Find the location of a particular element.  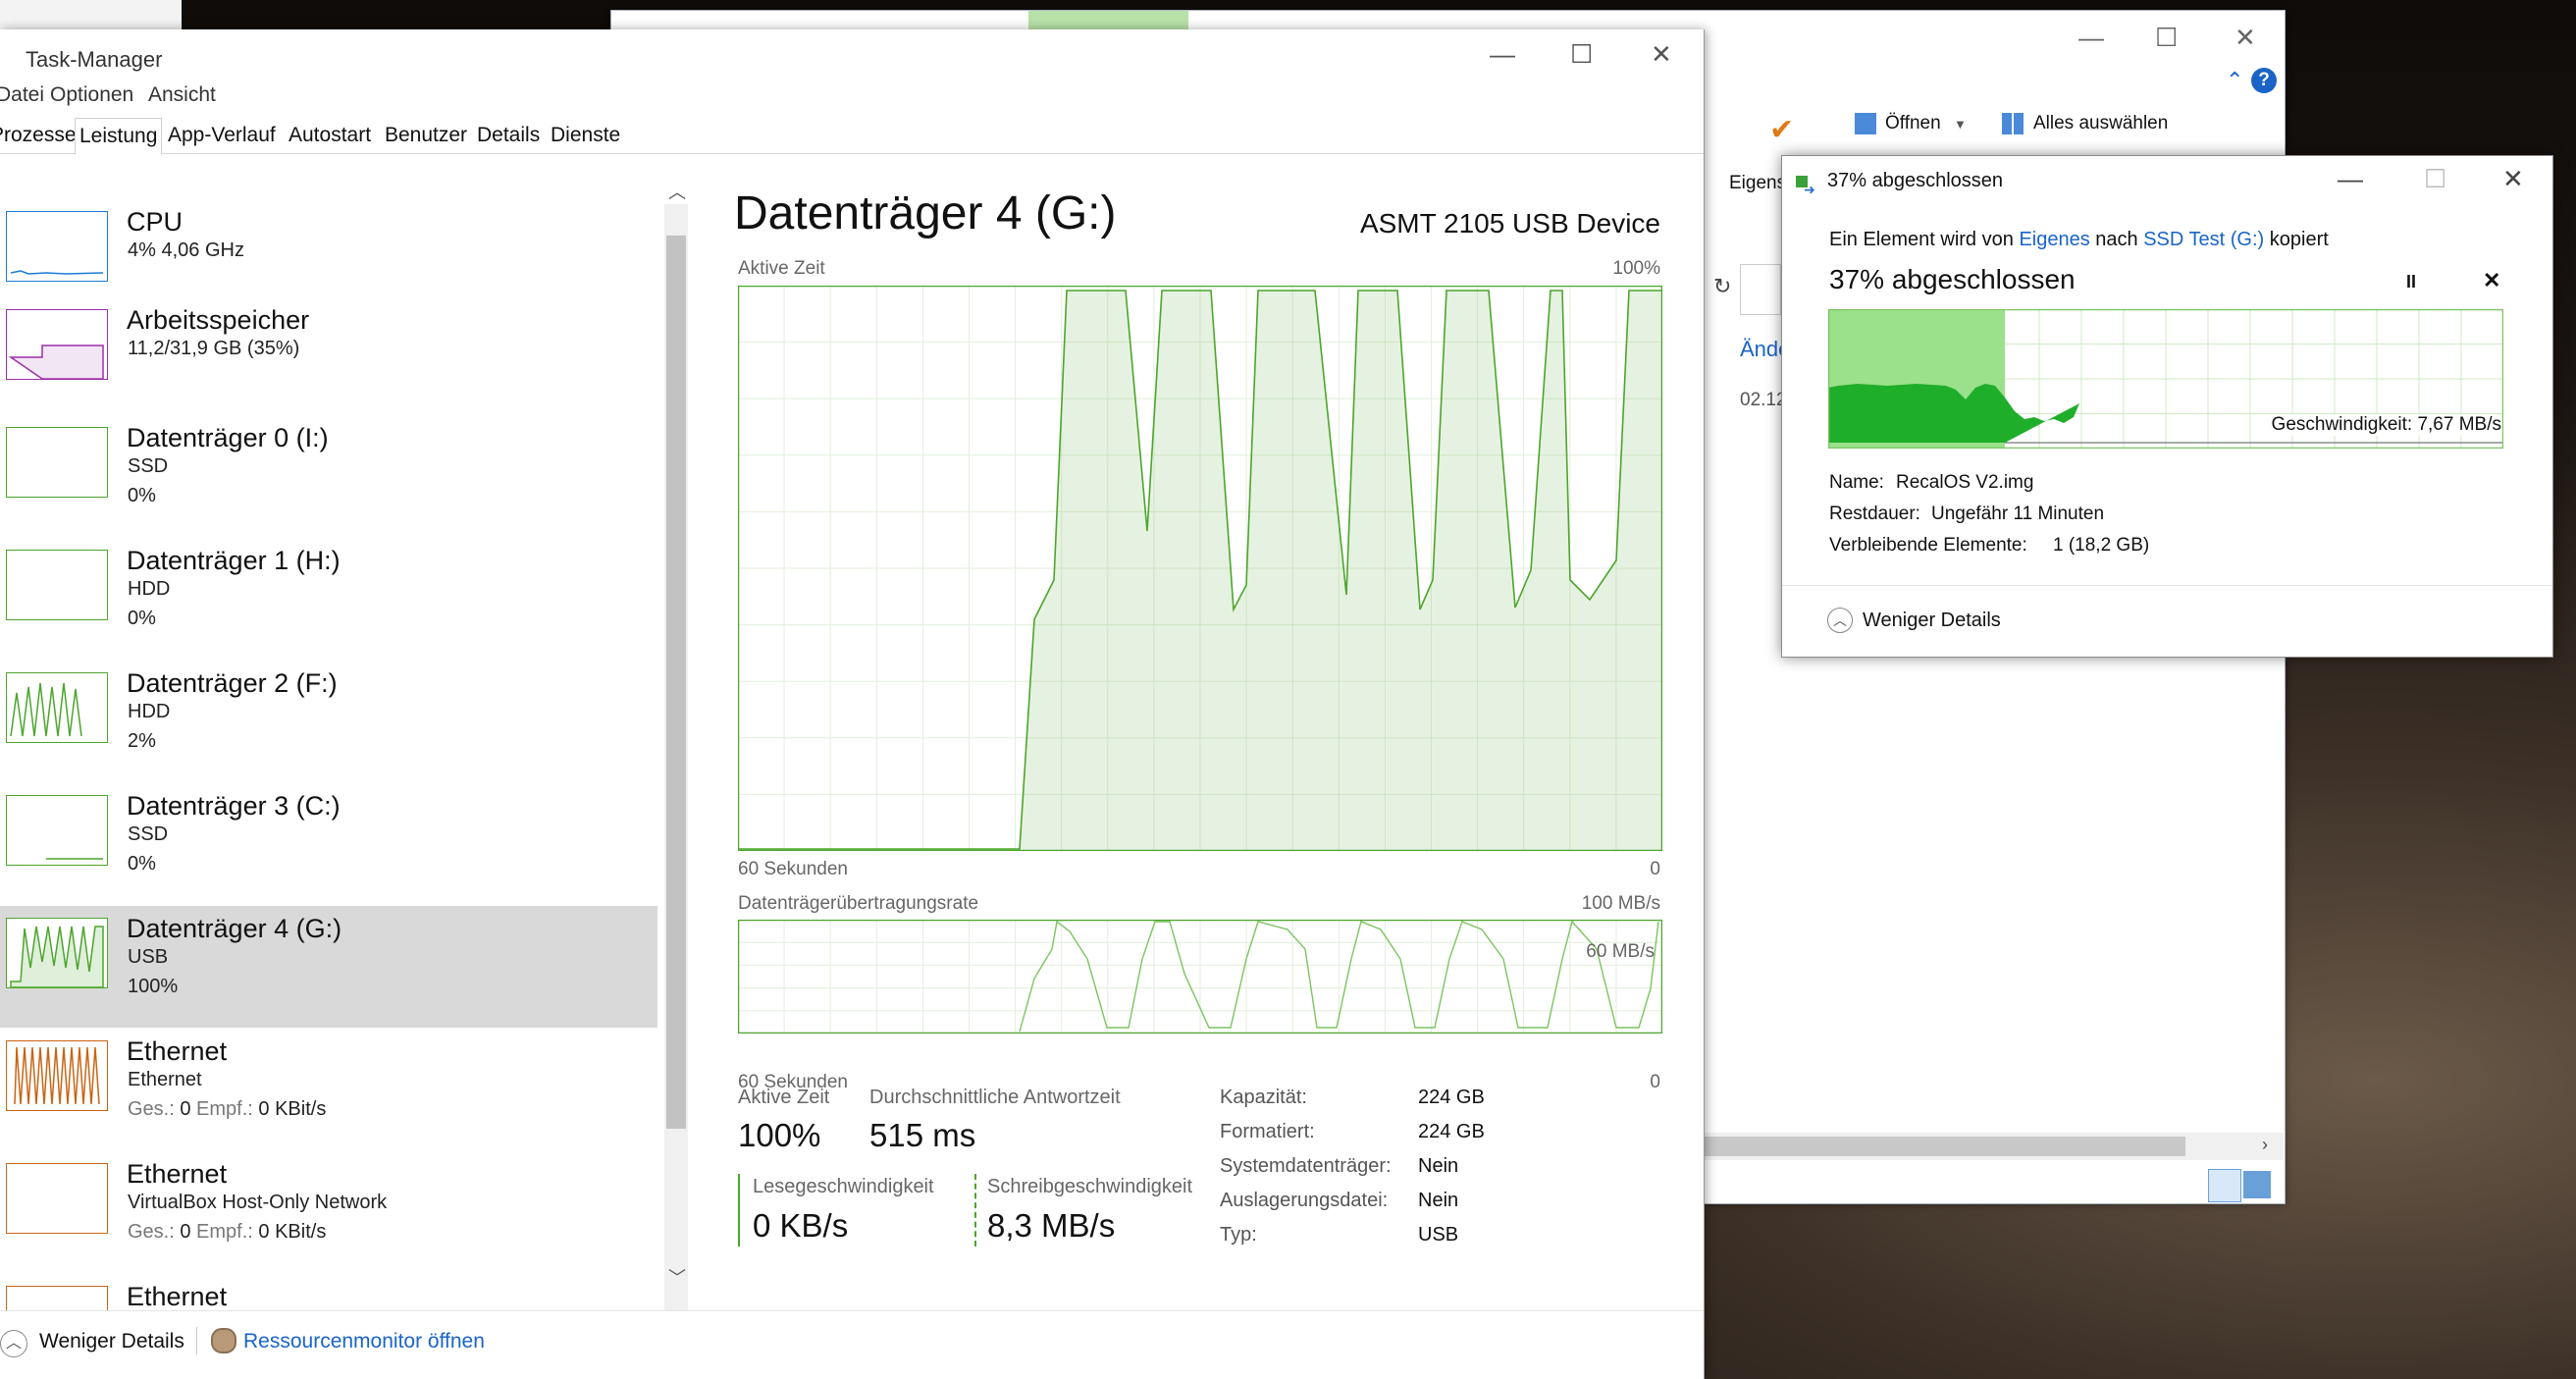

thumbnail-line is located at coordinates (57, 957).